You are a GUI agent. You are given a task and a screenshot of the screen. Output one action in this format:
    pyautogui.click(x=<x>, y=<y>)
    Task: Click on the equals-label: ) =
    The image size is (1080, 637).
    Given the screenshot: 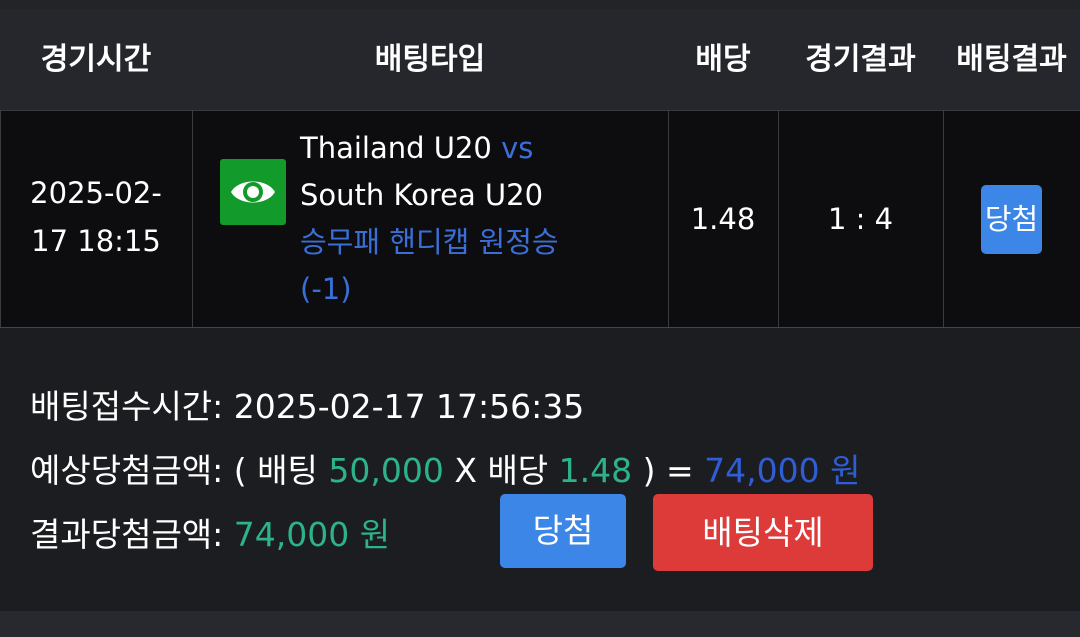 What is the action you would take?
    pyautogui.click(x=668, y=470)
    